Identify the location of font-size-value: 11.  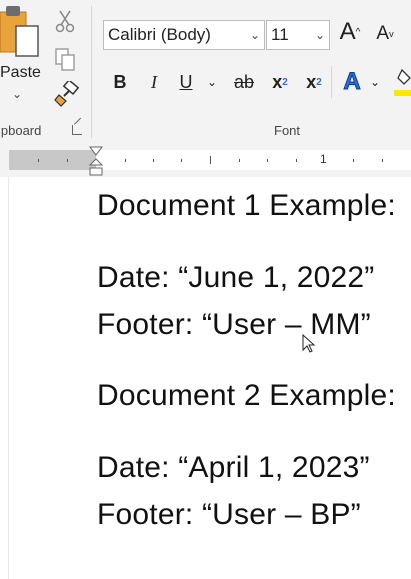
(280, 34).